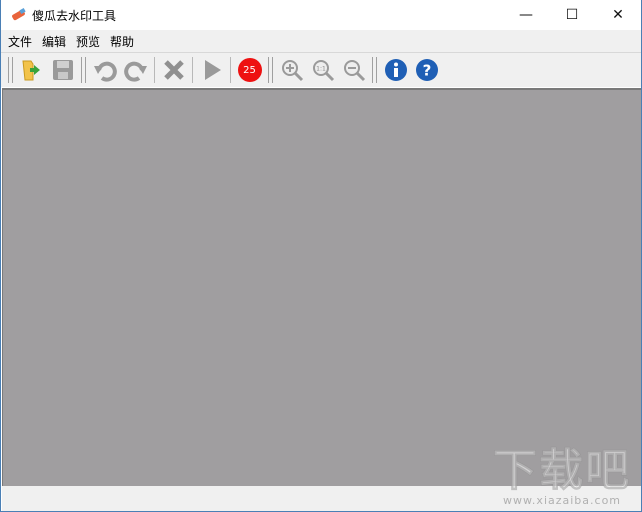 This screenshot has height=512, width=642. I want to click on status-bar, so click(321, 498).